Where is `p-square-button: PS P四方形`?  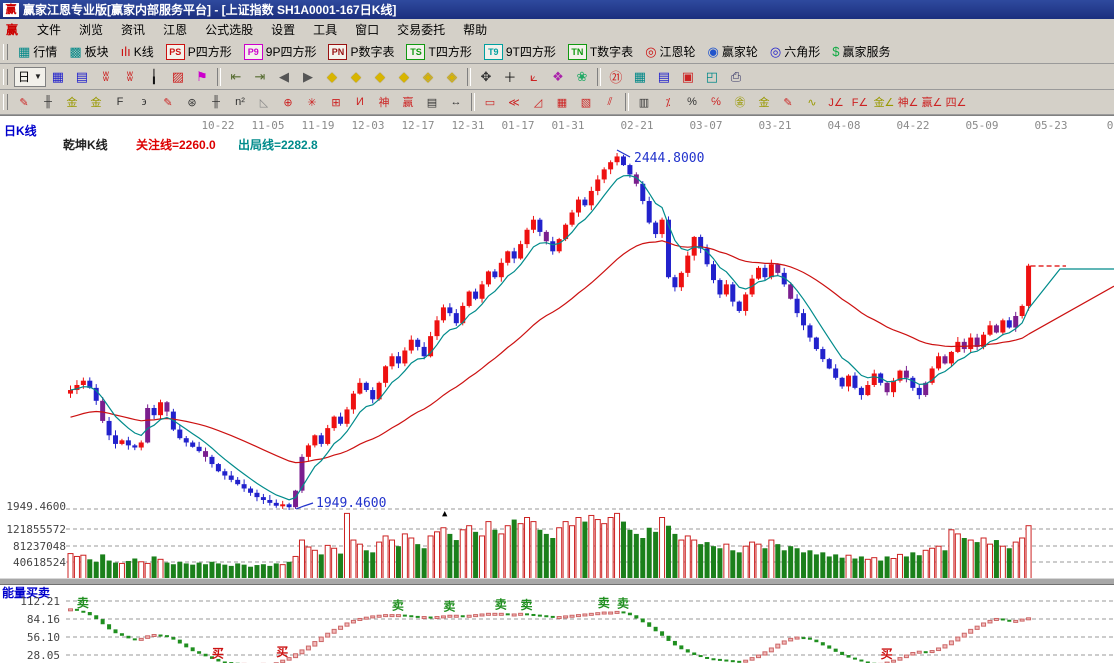 p-square-button: PS P四方形 is located at coordinates (199, 52).